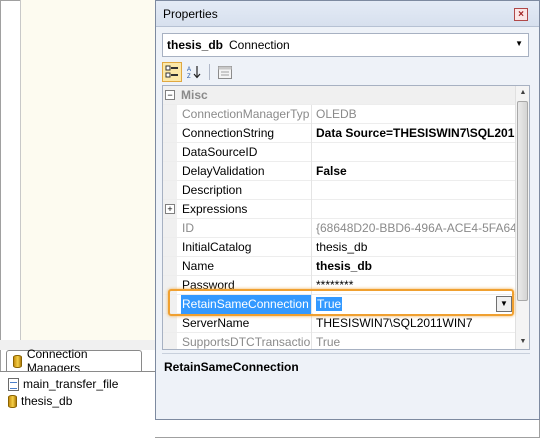 The image size is (540, 438). I want to click on property-row-description: Description, so click(339, 190).